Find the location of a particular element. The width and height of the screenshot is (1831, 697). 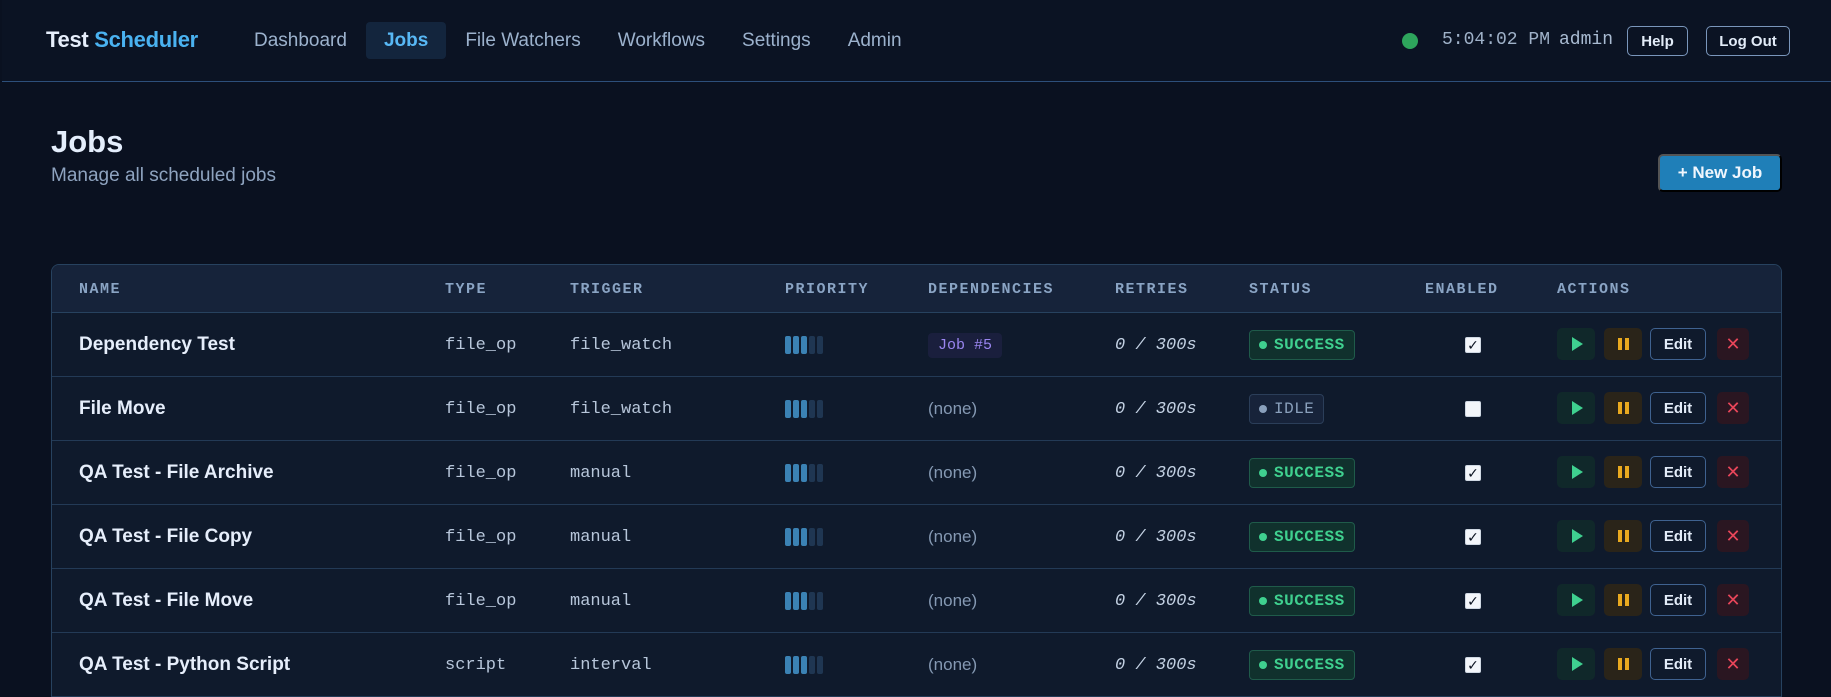

column-header-dependencies: DEPENDENCIES is located at coordinates (991, 289).